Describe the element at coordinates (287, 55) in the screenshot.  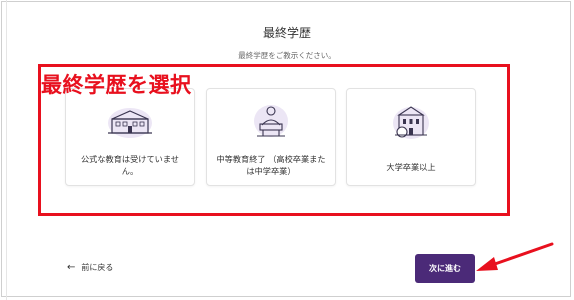
I see `page-subtitle: 最終学歴をご教示ください。` at that location.